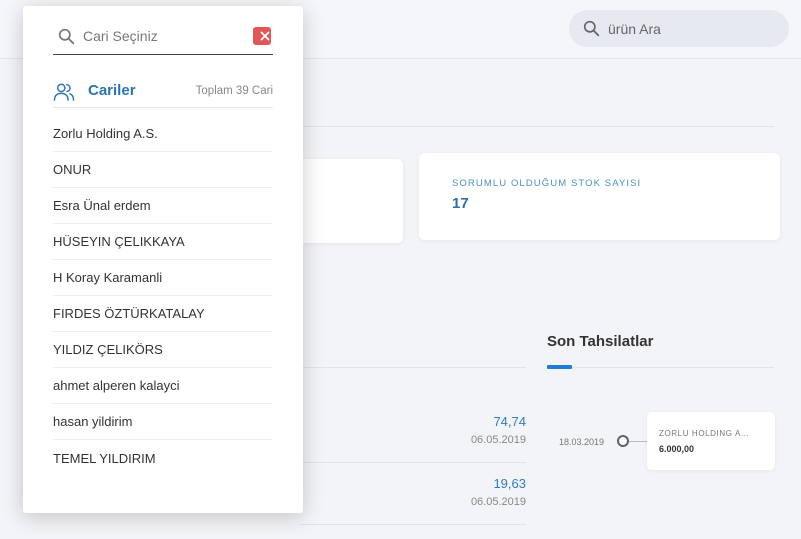 This screenshot has width=801, height=539. I want to click on stock-count-value: 17, so click(460, 203).